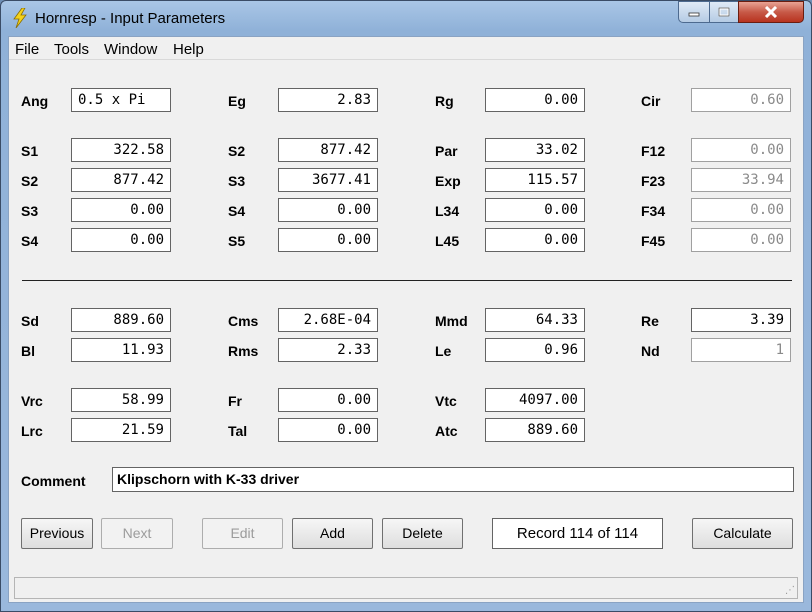 The width and height of the screenshot is (812, 612). I want to click on field-mmd: 64.33, so click(535, 320).